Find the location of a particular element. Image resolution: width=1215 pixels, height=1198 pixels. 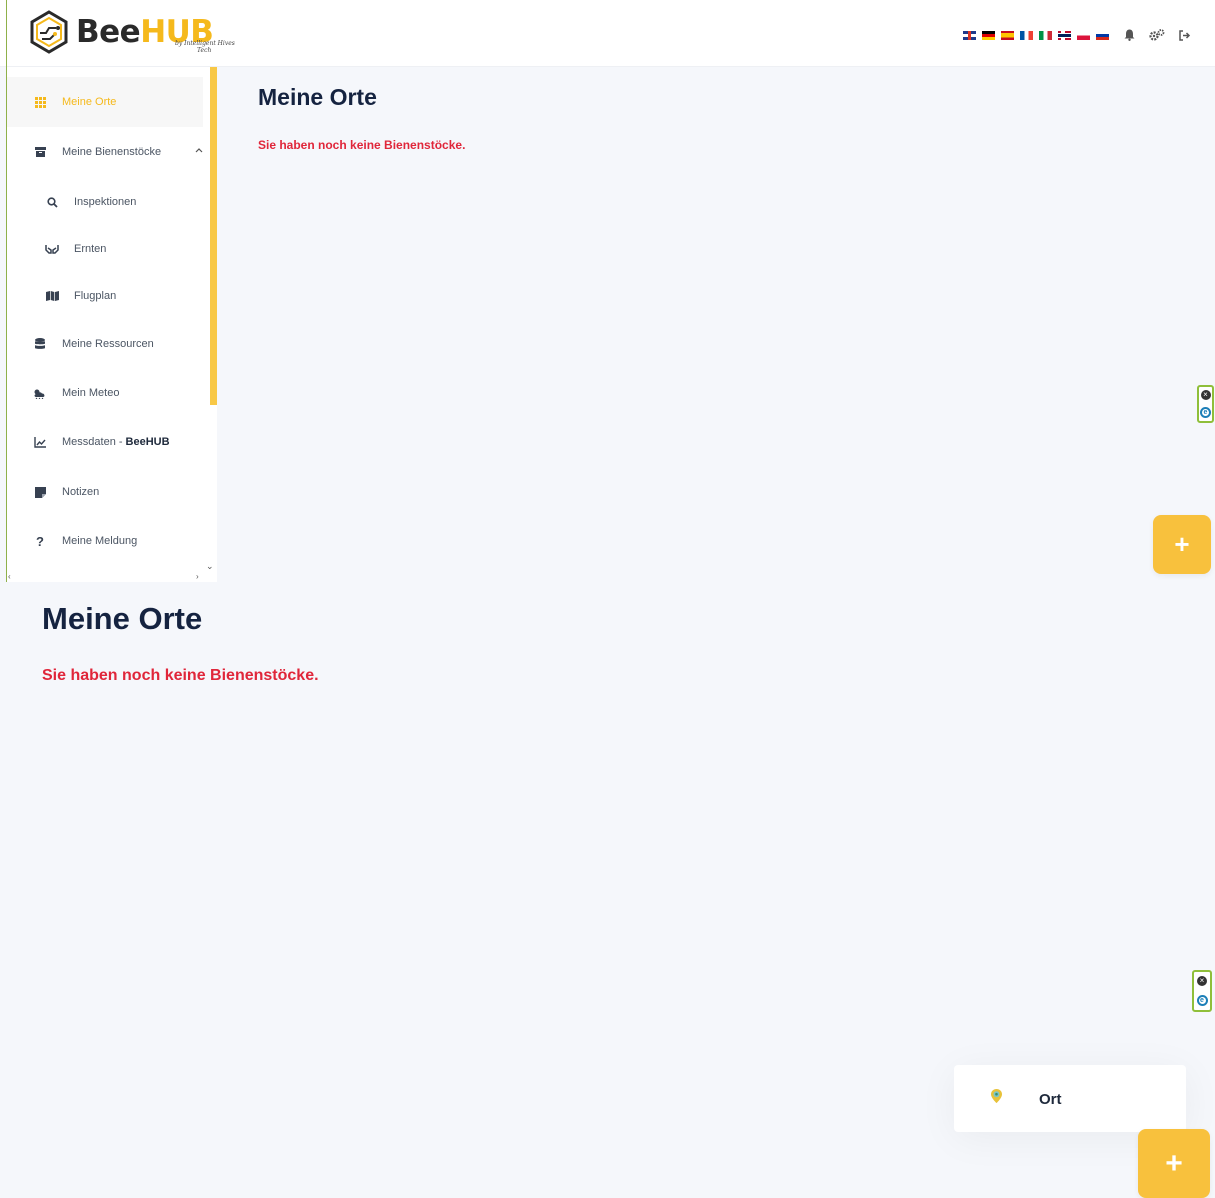

logo-tagline-line1: by Intelligent Hives is located at coordinates (205, 43).